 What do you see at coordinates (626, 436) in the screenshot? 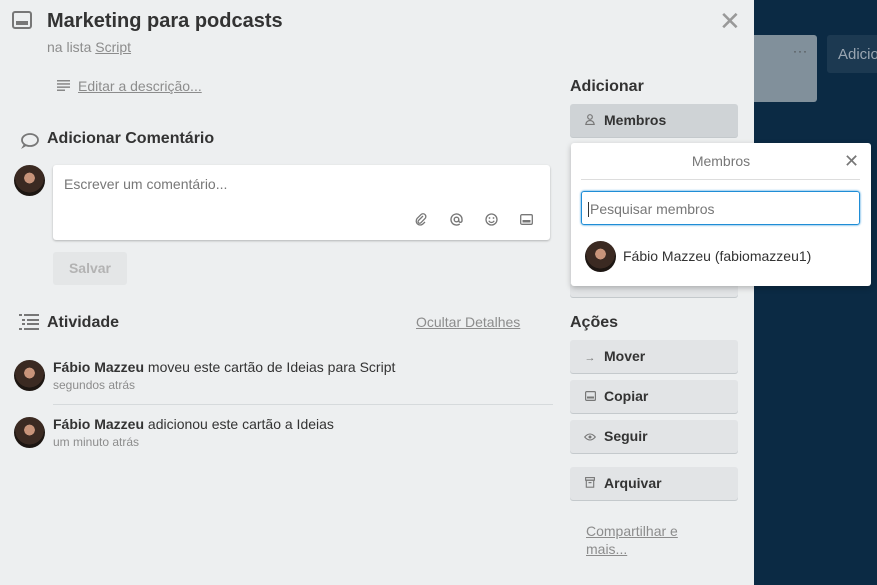
I see `follow-label: Seguir` at bounding box center [626, 436].